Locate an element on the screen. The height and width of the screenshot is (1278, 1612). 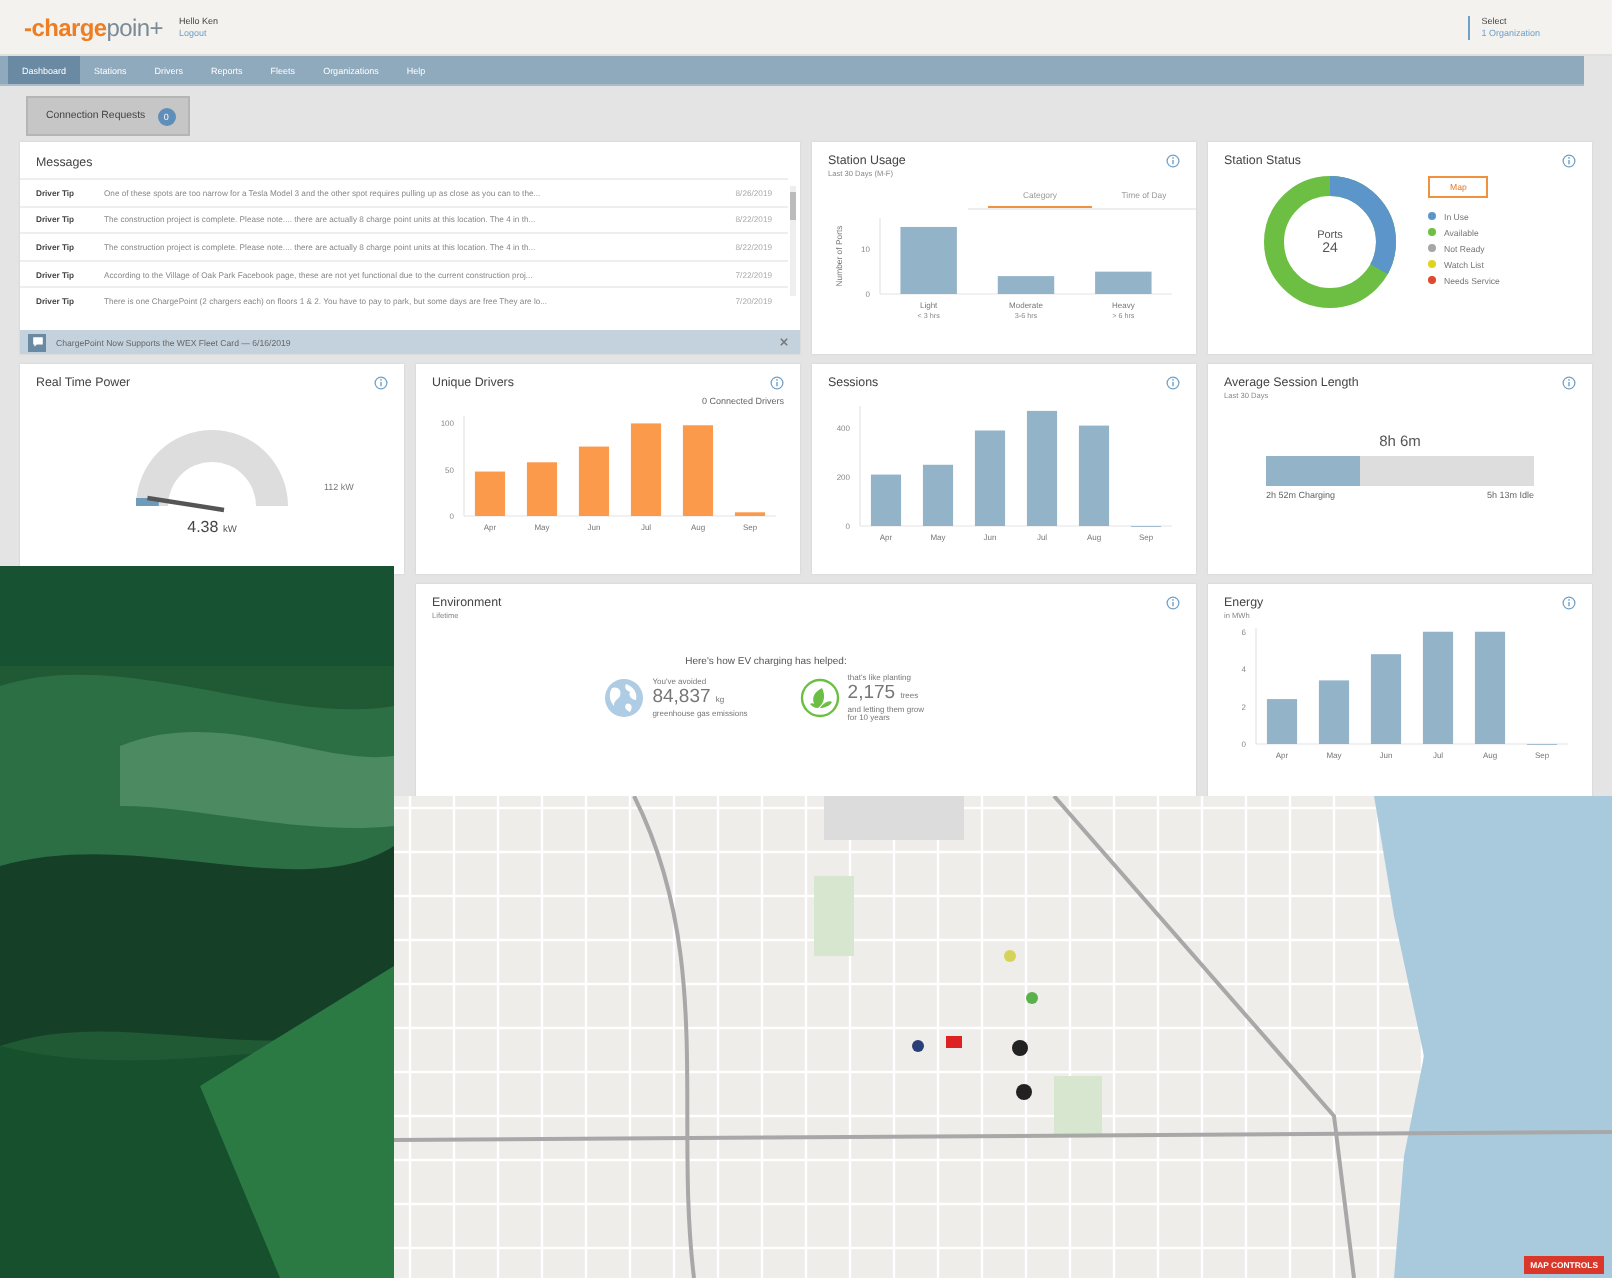
globe-icon is located at coordinates (624, 698).